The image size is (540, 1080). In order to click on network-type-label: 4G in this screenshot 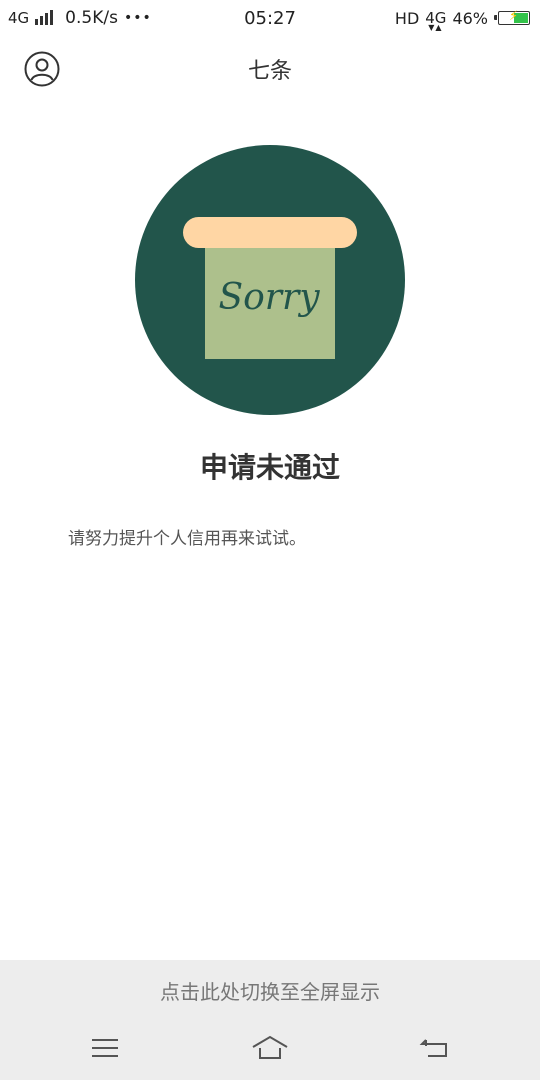, I will do `click(19, 18)`.